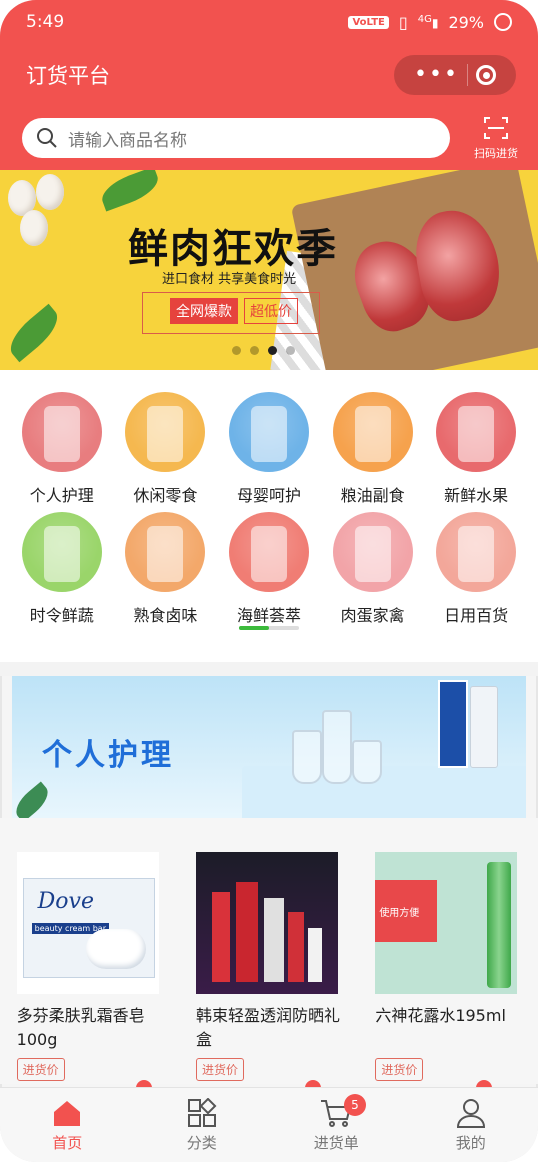 The width and height of the screenshot is (538, 1162). I want to click on pagination-dot-active, so click(272, 350).